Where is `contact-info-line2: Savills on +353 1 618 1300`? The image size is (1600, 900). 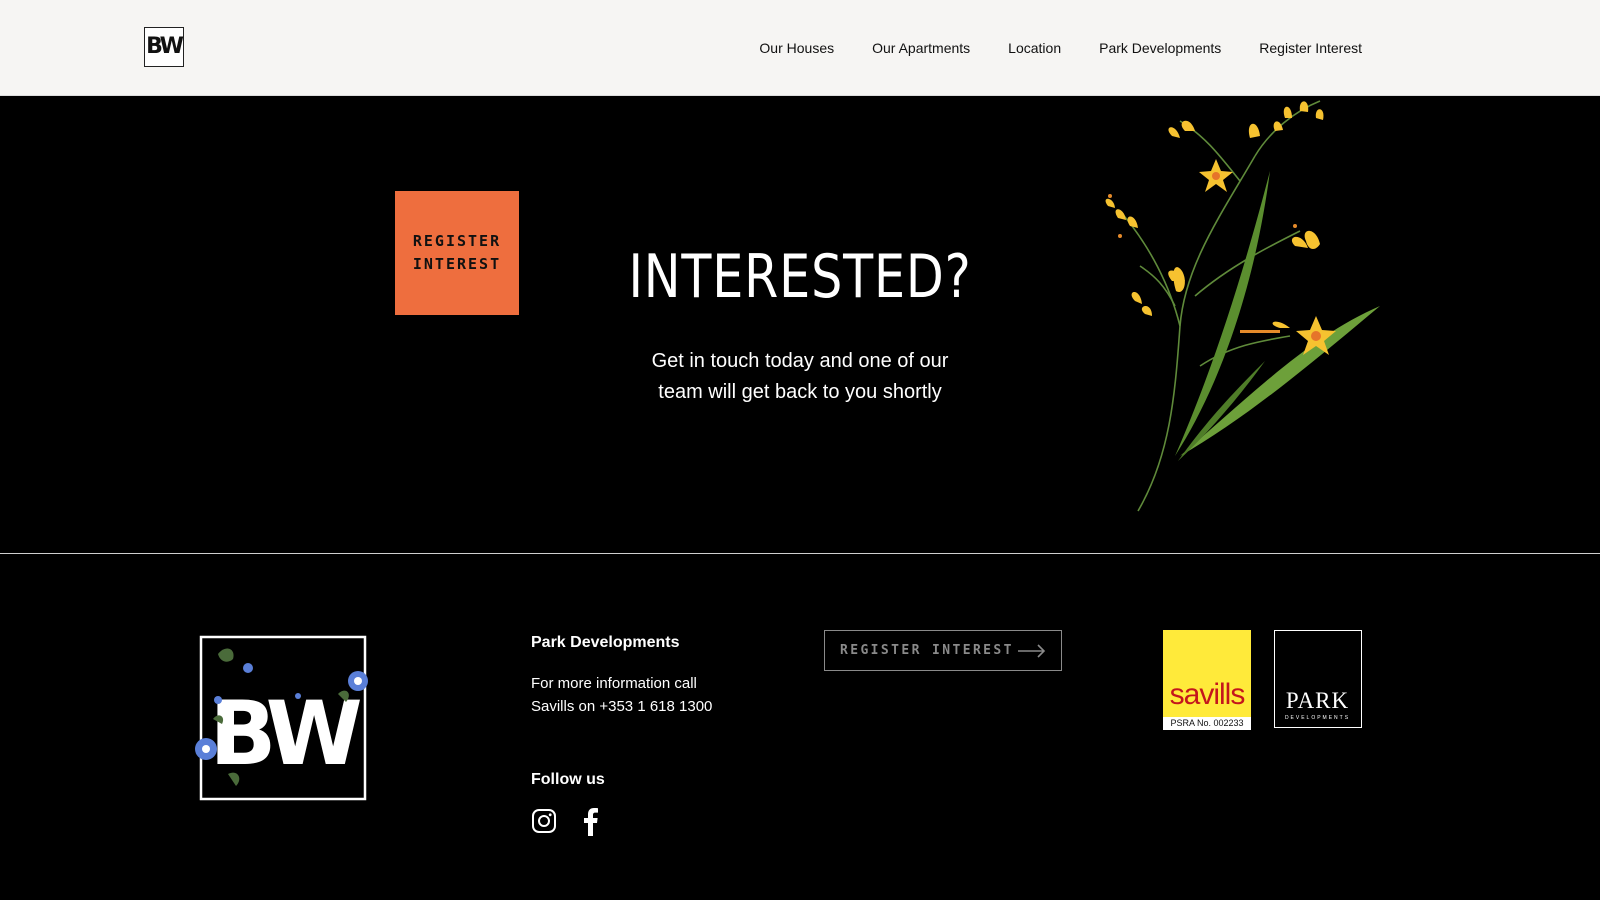
contact-info-line2: Savills on +353 1 618 1300 is located at coordinates (622, 706).